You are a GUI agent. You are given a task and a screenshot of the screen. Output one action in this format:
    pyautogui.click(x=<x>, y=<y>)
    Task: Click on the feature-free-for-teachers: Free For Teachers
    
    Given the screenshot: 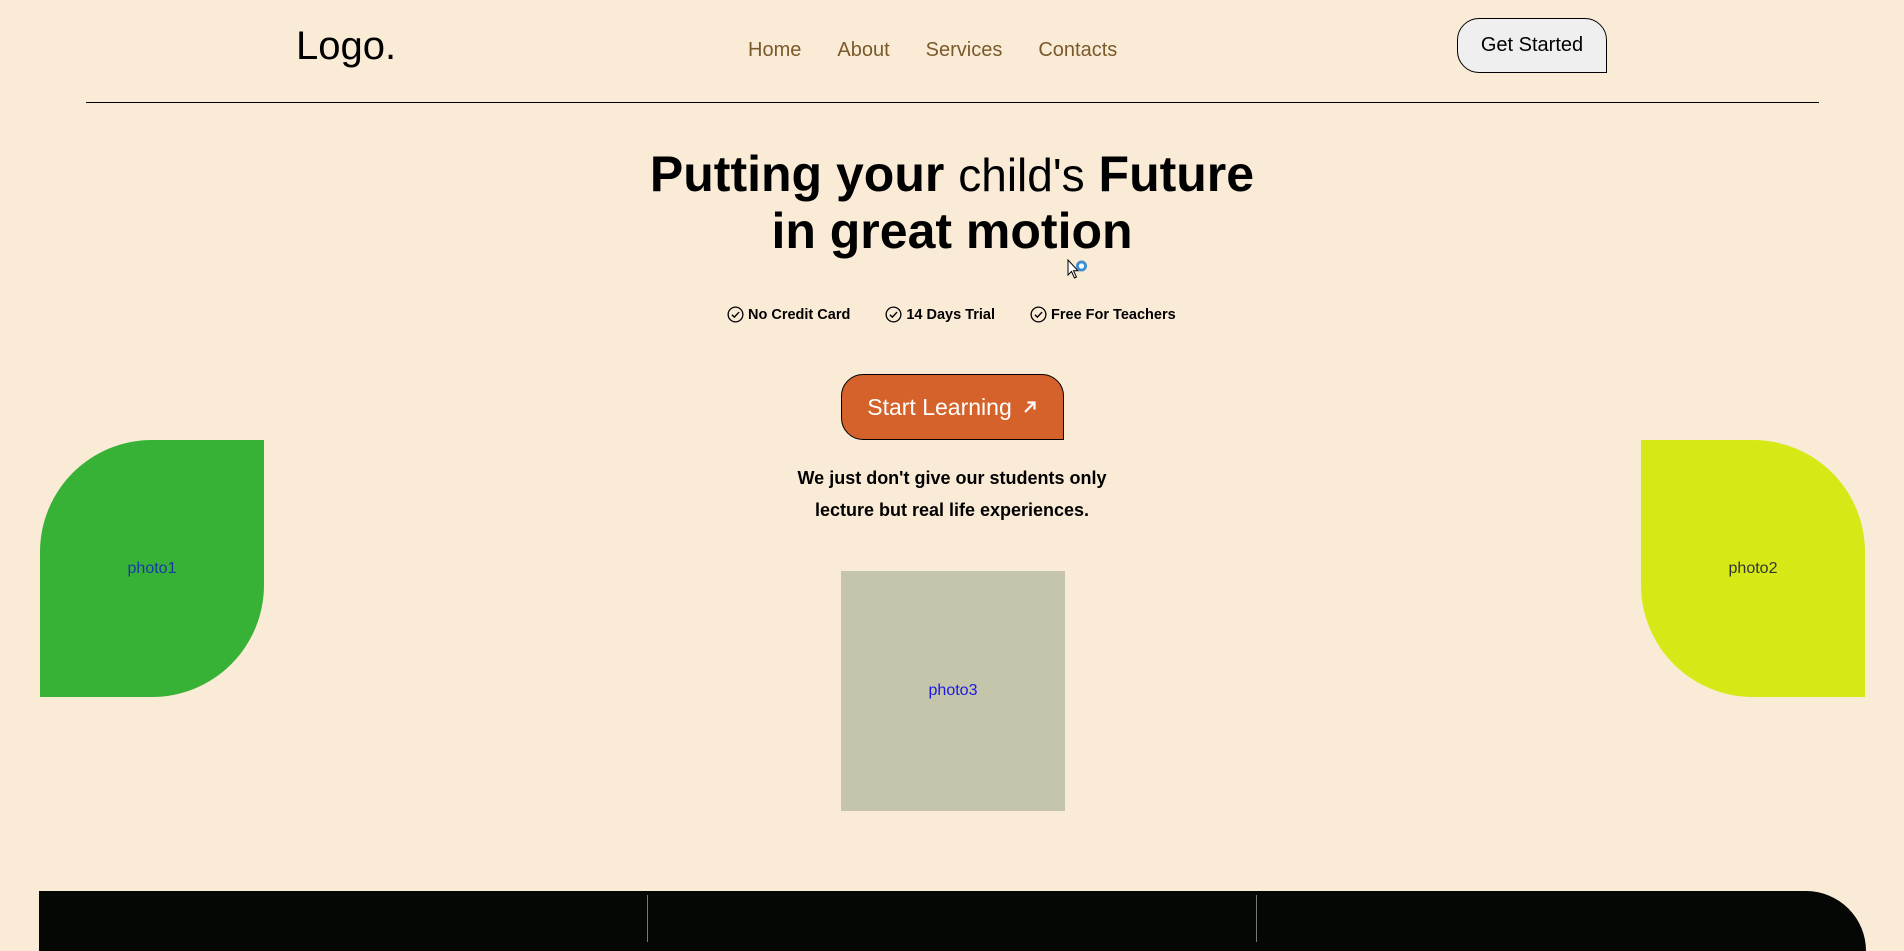 What is the action you would take?
    pyautogui.click(x=1103, y=314)
    